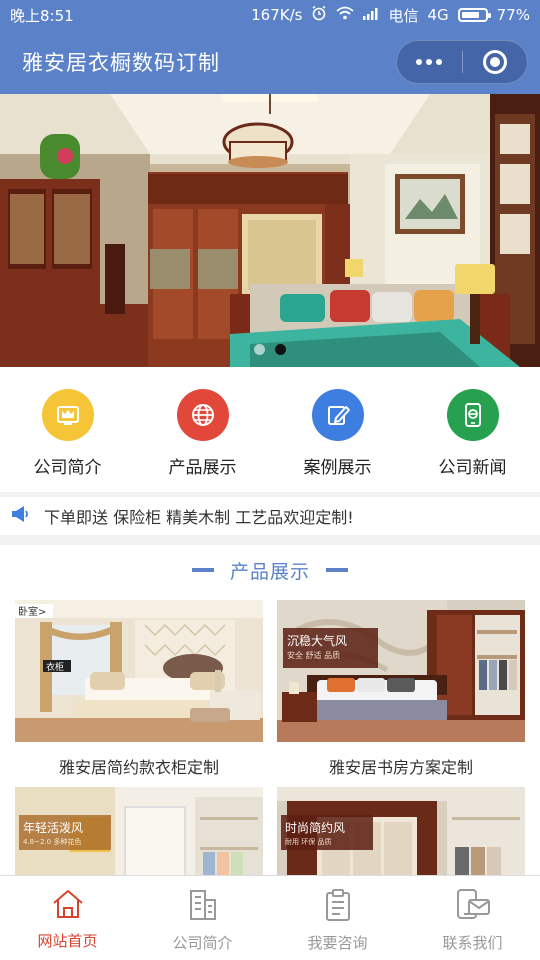  Describe the element at coordinates (121, 63) in the screenshot. I see `page-title: 雅安居衣橱数码订制` at that location.